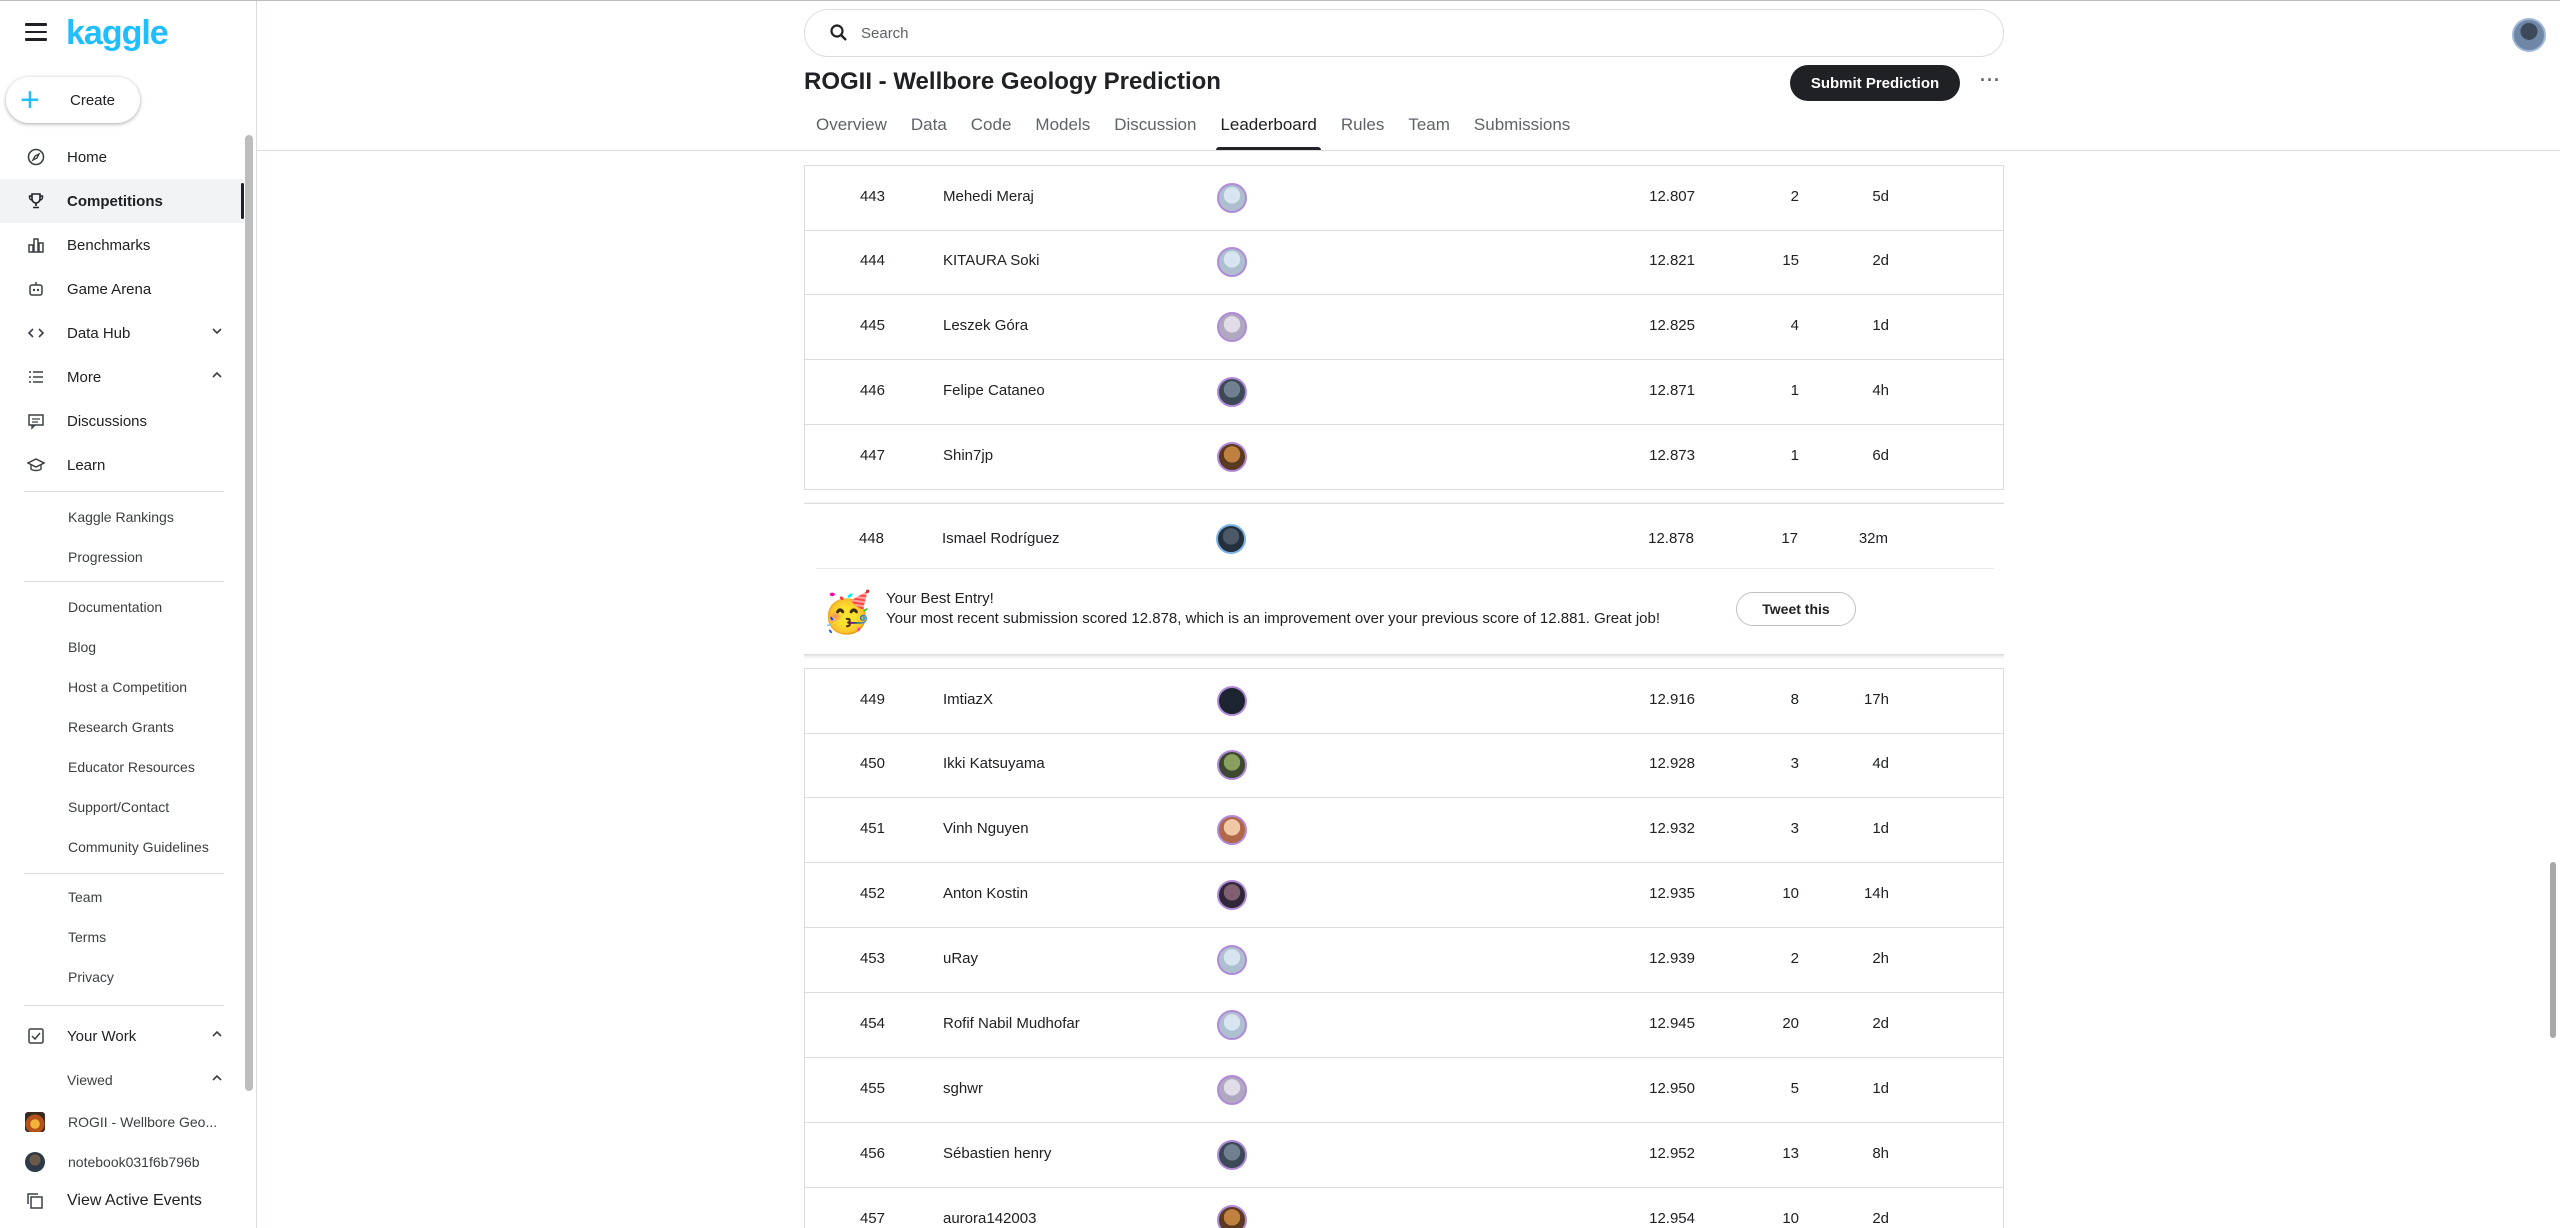 This screenshot has width=2560, height=1228. Describe the element at coordinates (851, 127) in the screenshot. I see `tab-overview: Overview` at that location.